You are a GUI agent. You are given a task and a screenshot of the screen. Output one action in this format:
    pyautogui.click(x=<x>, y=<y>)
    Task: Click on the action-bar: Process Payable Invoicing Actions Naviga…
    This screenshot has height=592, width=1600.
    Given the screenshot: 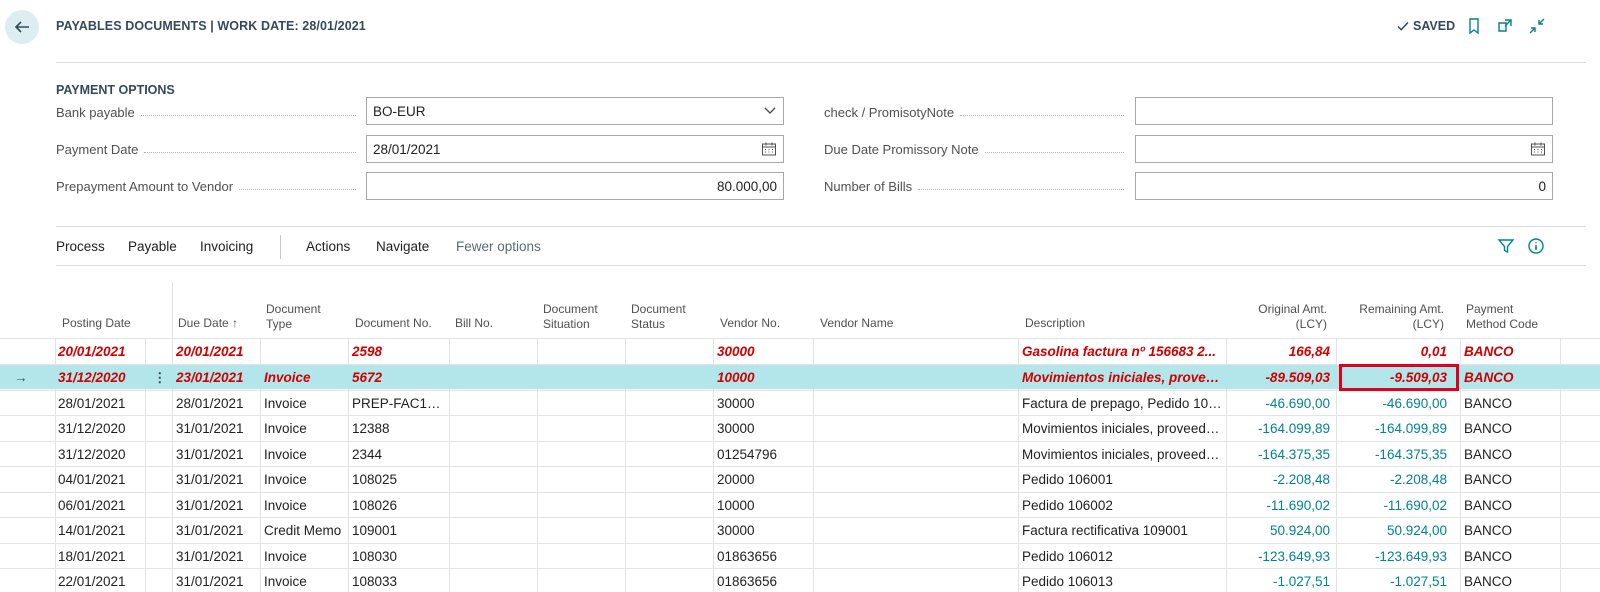 What is the action you would take?
    pyautogui.click(x=821, y=246)
    